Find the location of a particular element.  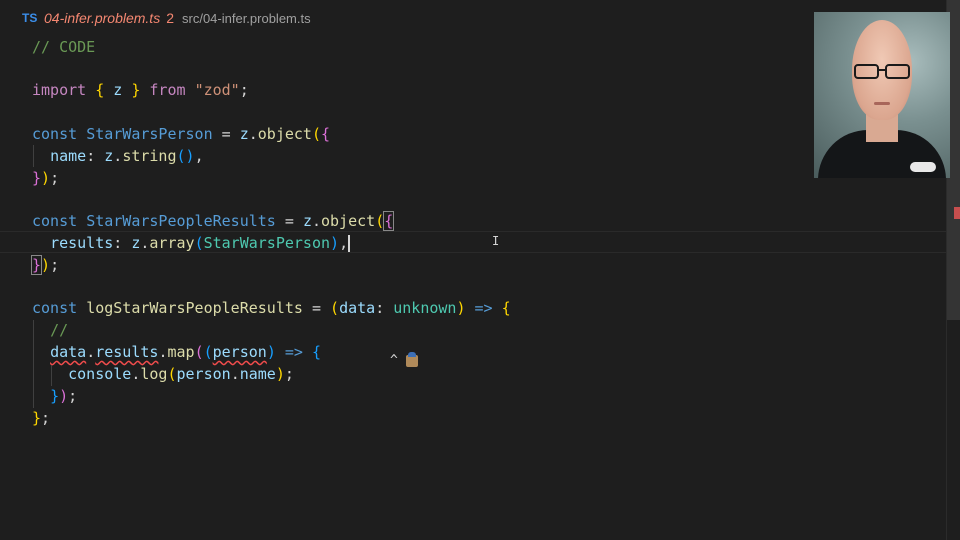

text-cursor is located at coordinates (349, 243).